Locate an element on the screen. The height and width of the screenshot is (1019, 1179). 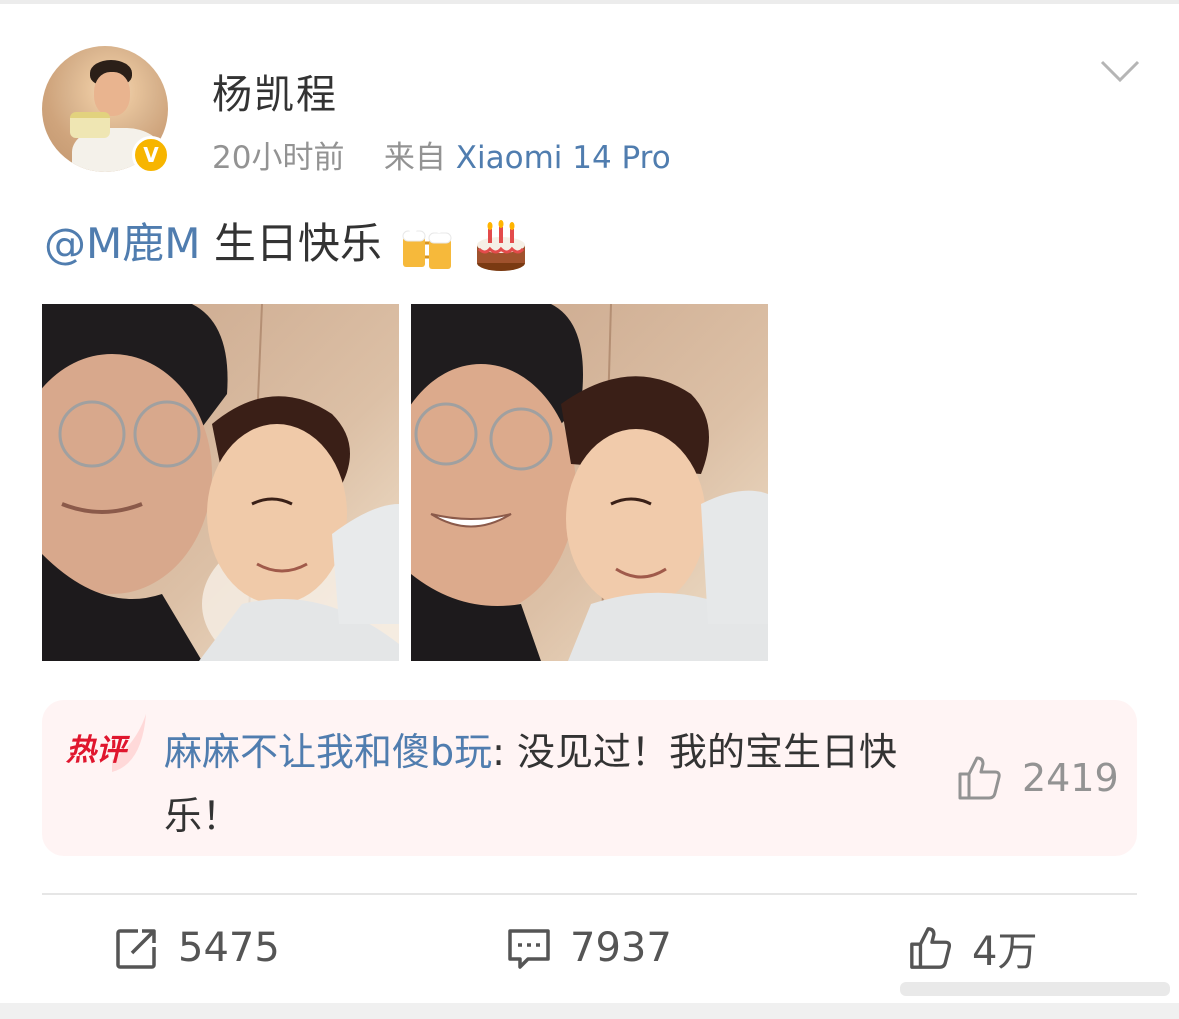
source-device: Xiaomi 14 Pro is located at coordinates (563, 158).